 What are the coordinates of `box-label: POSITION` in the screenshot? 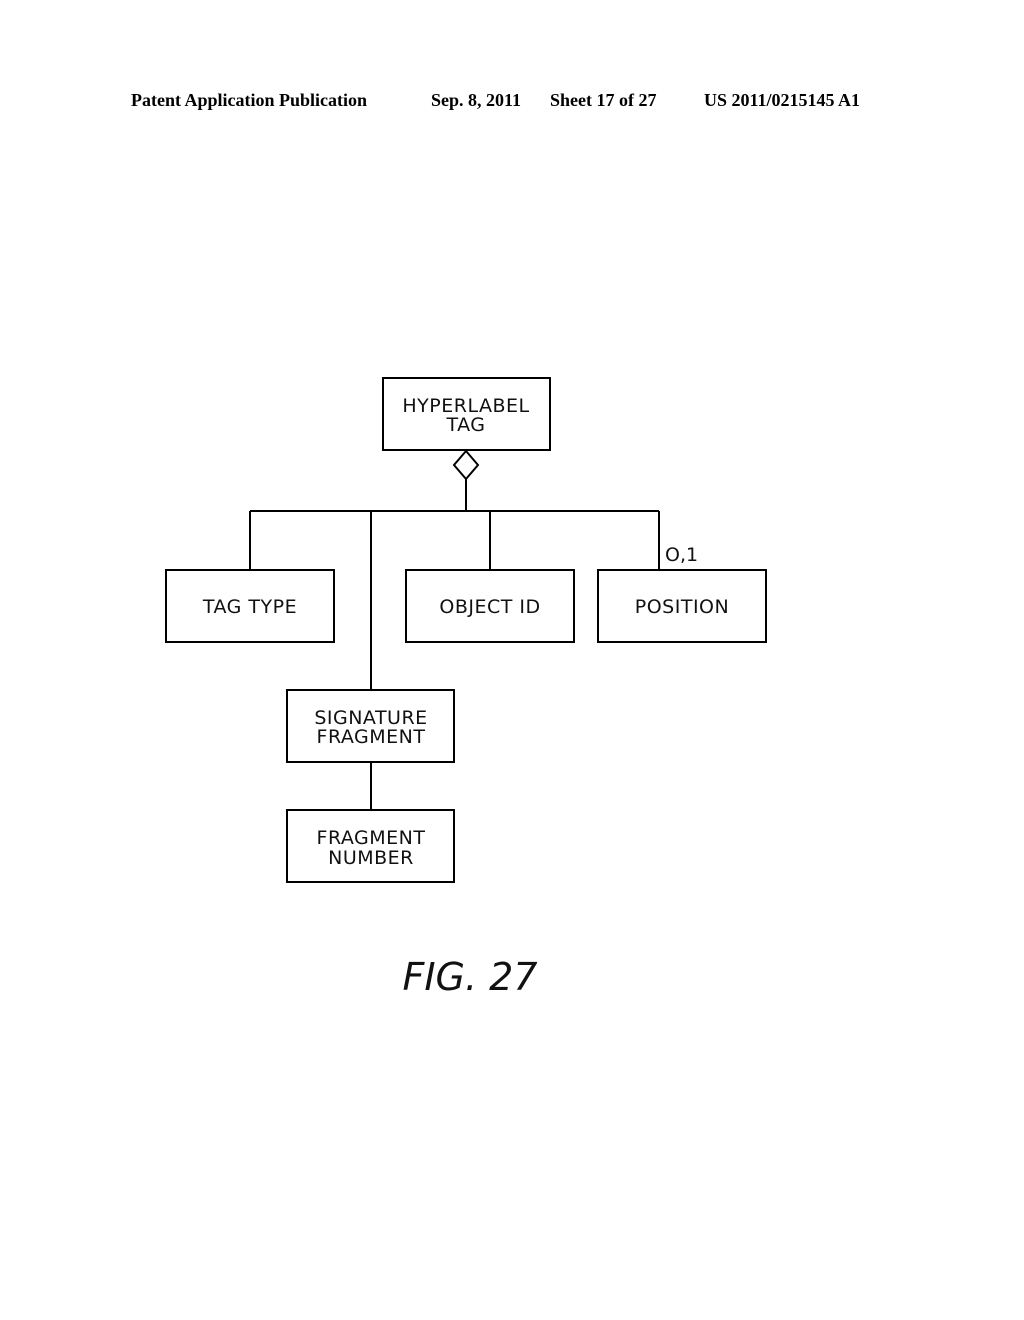 It's located at (682, 607).